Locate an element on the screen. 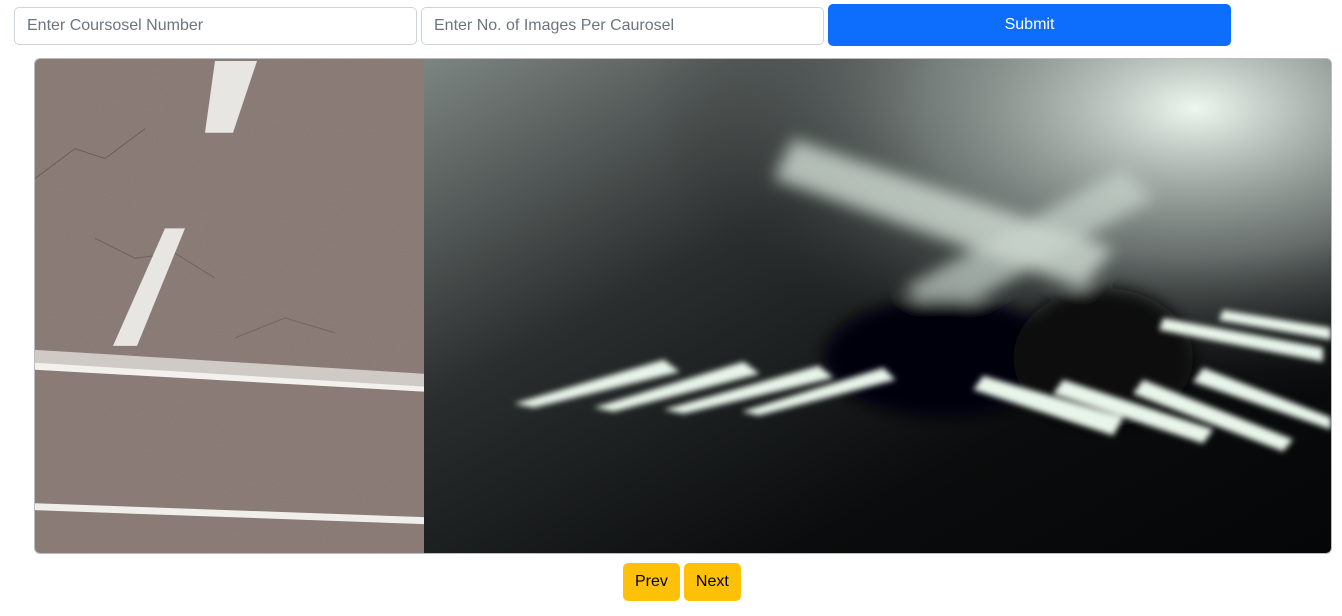 The height and width of the screenshot is (616, 1342). prev-button: Prev is located at coordinates (651, 582).